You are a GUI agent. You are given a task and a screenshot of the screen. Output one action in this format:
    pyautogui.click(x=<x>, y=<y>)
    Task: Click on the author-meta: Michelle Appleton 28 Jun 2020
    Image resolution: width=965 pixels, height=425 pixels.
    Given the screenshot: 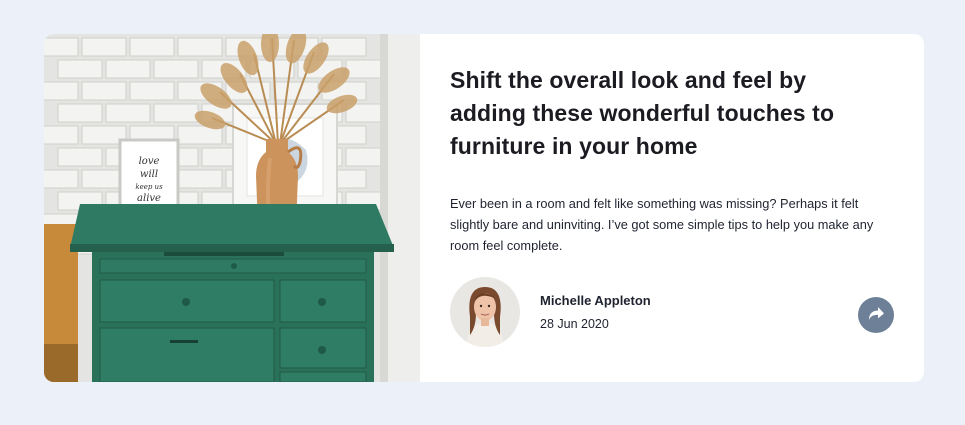 What is the action you would take?
    pyautogui.click(x=595, y=312)
    